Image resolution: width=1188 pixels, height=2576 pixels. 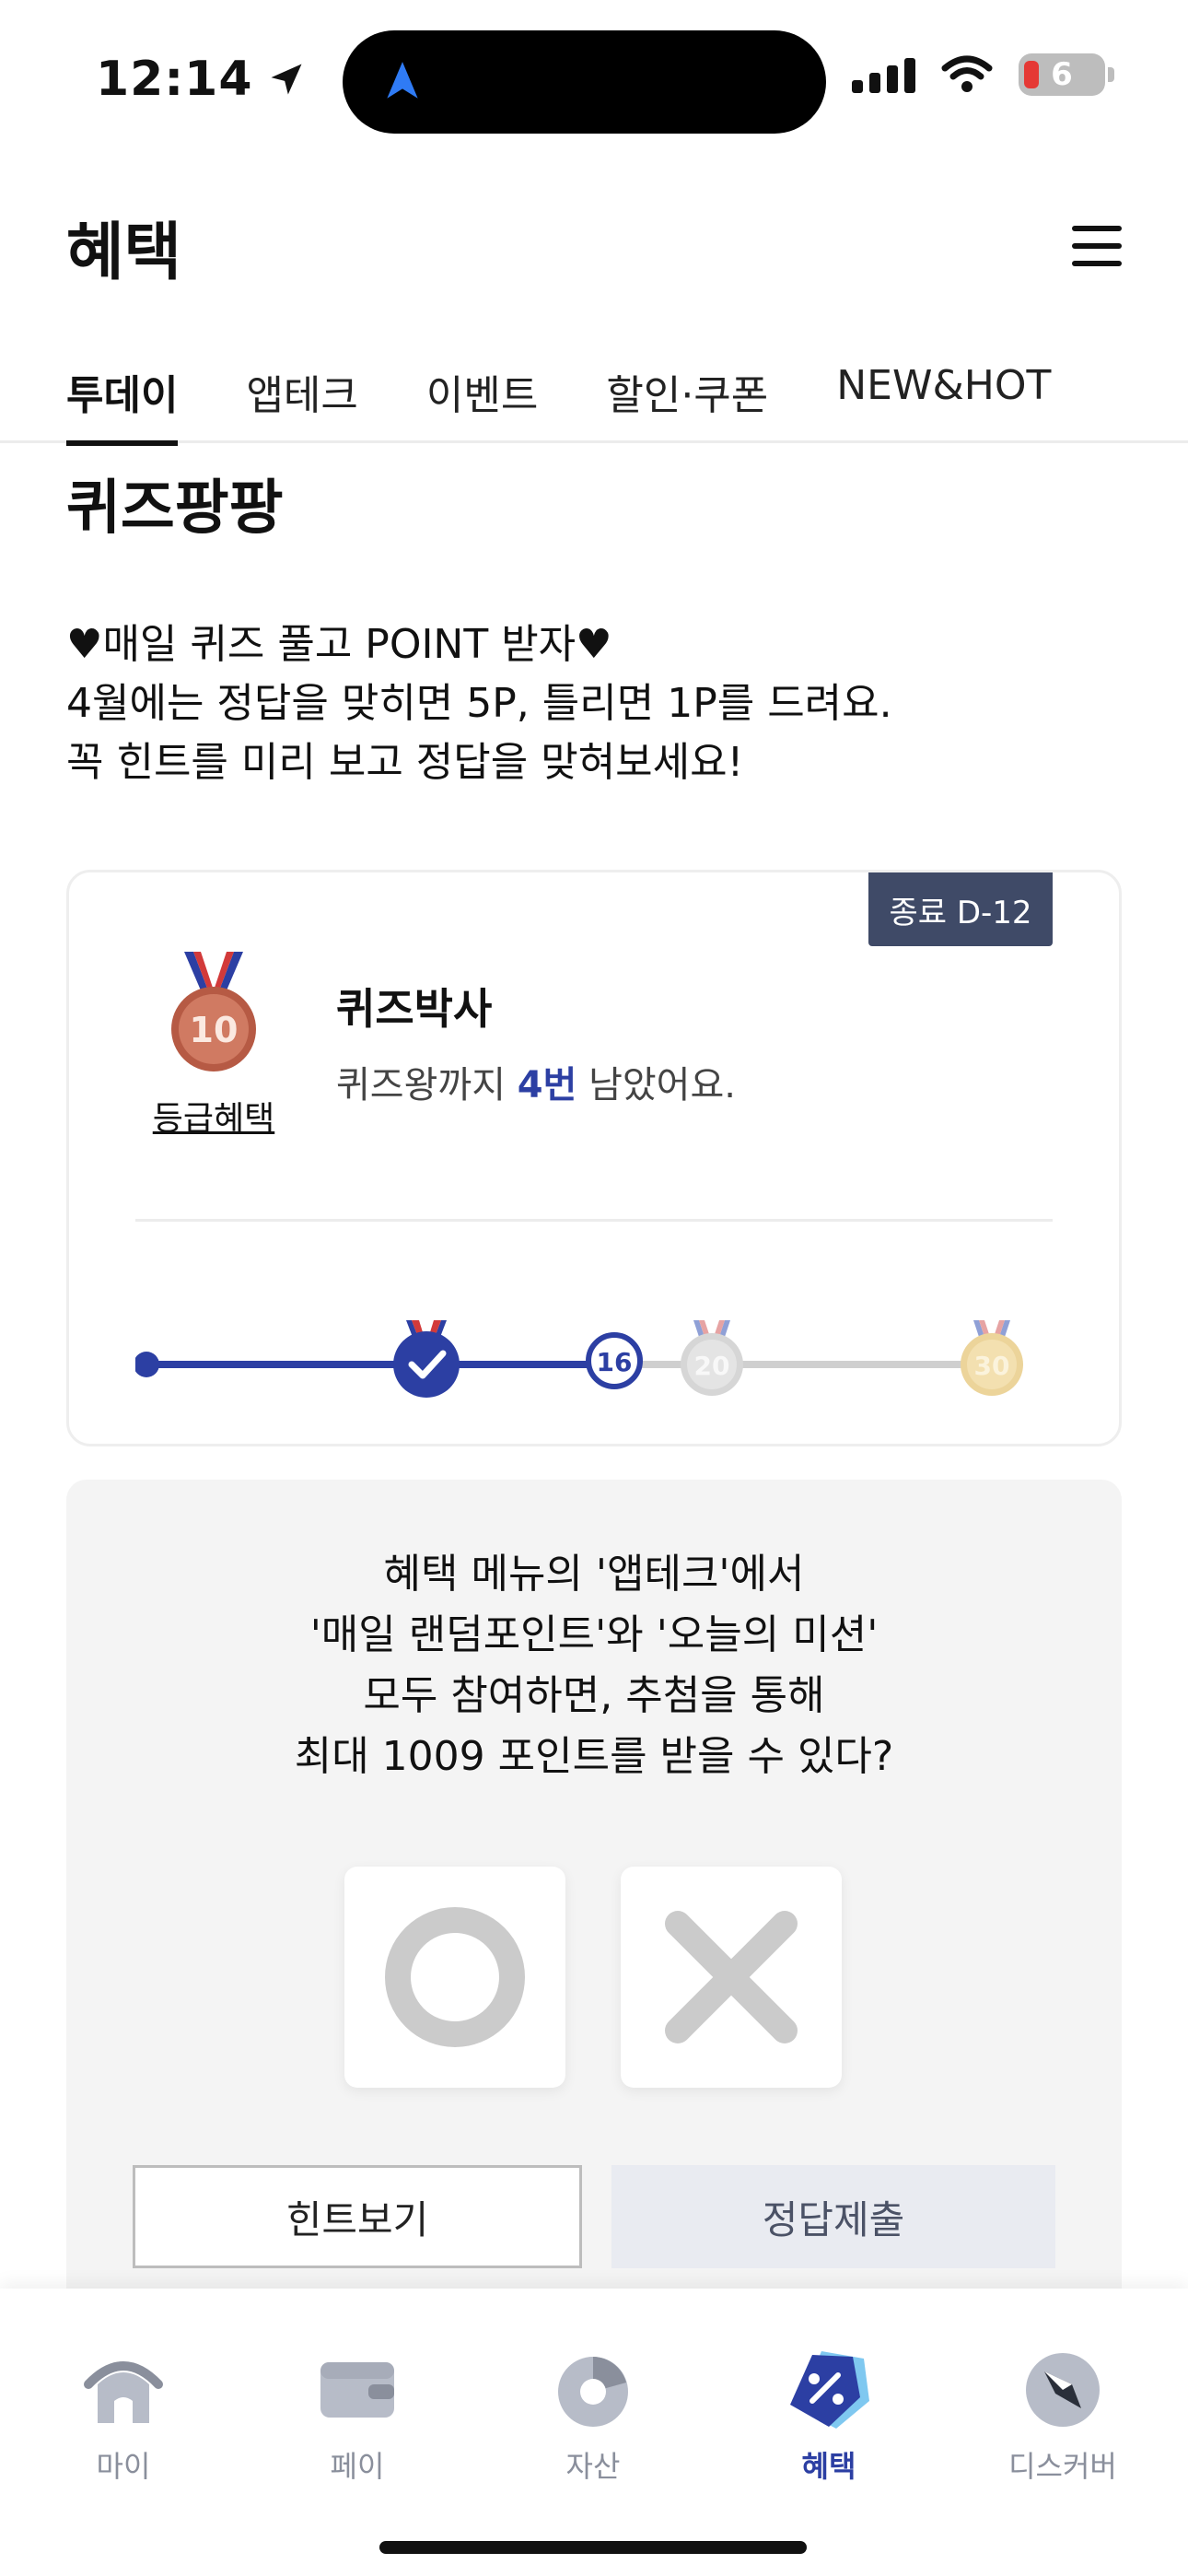 What do you see at coordinates (579, 1359) in the screenshot?
I see `grade-progress-track: 16 20 30` at bounding box center [579, 1359].